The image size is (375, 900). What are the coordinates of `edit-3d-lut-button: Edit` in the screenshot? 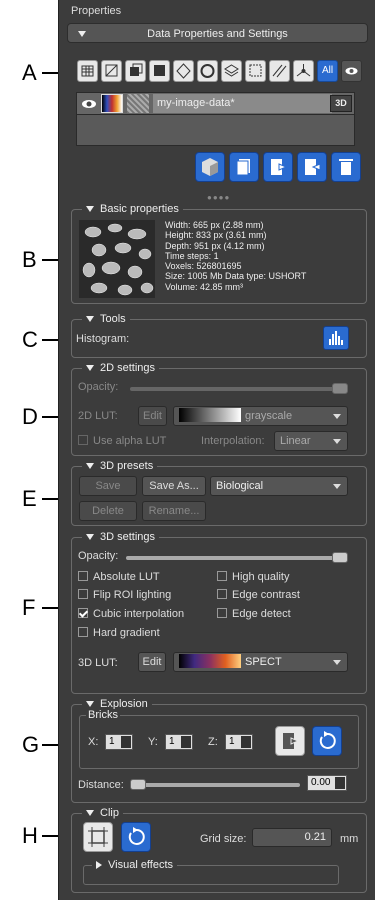 It's located at (152, 662).